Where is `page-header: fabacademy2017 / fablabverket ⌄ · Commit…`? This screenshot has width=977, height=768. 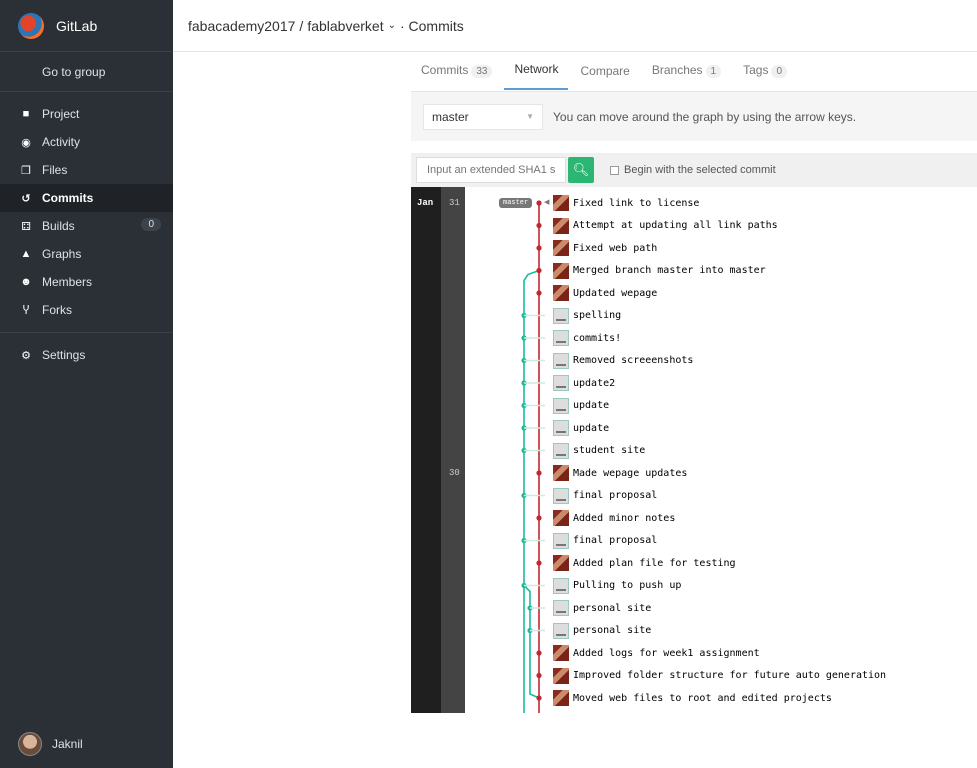 page-header: fabacademy2017 / fablabverket ⌄ · Commit… is located at coordinates (575, 26).